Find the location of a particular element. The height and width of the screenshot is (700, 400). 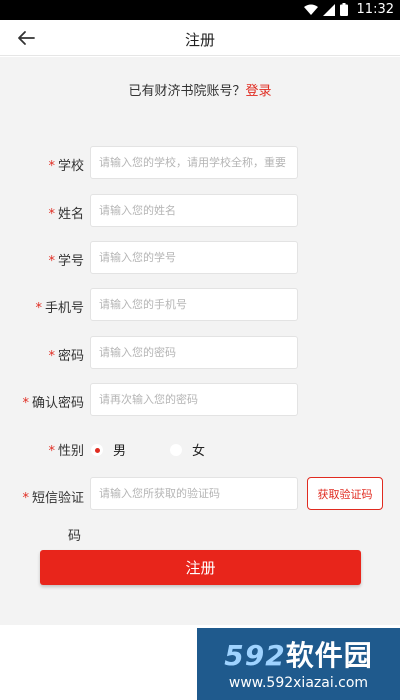

watermark-brand: 592软件园 is located at coordinates (298, 654).